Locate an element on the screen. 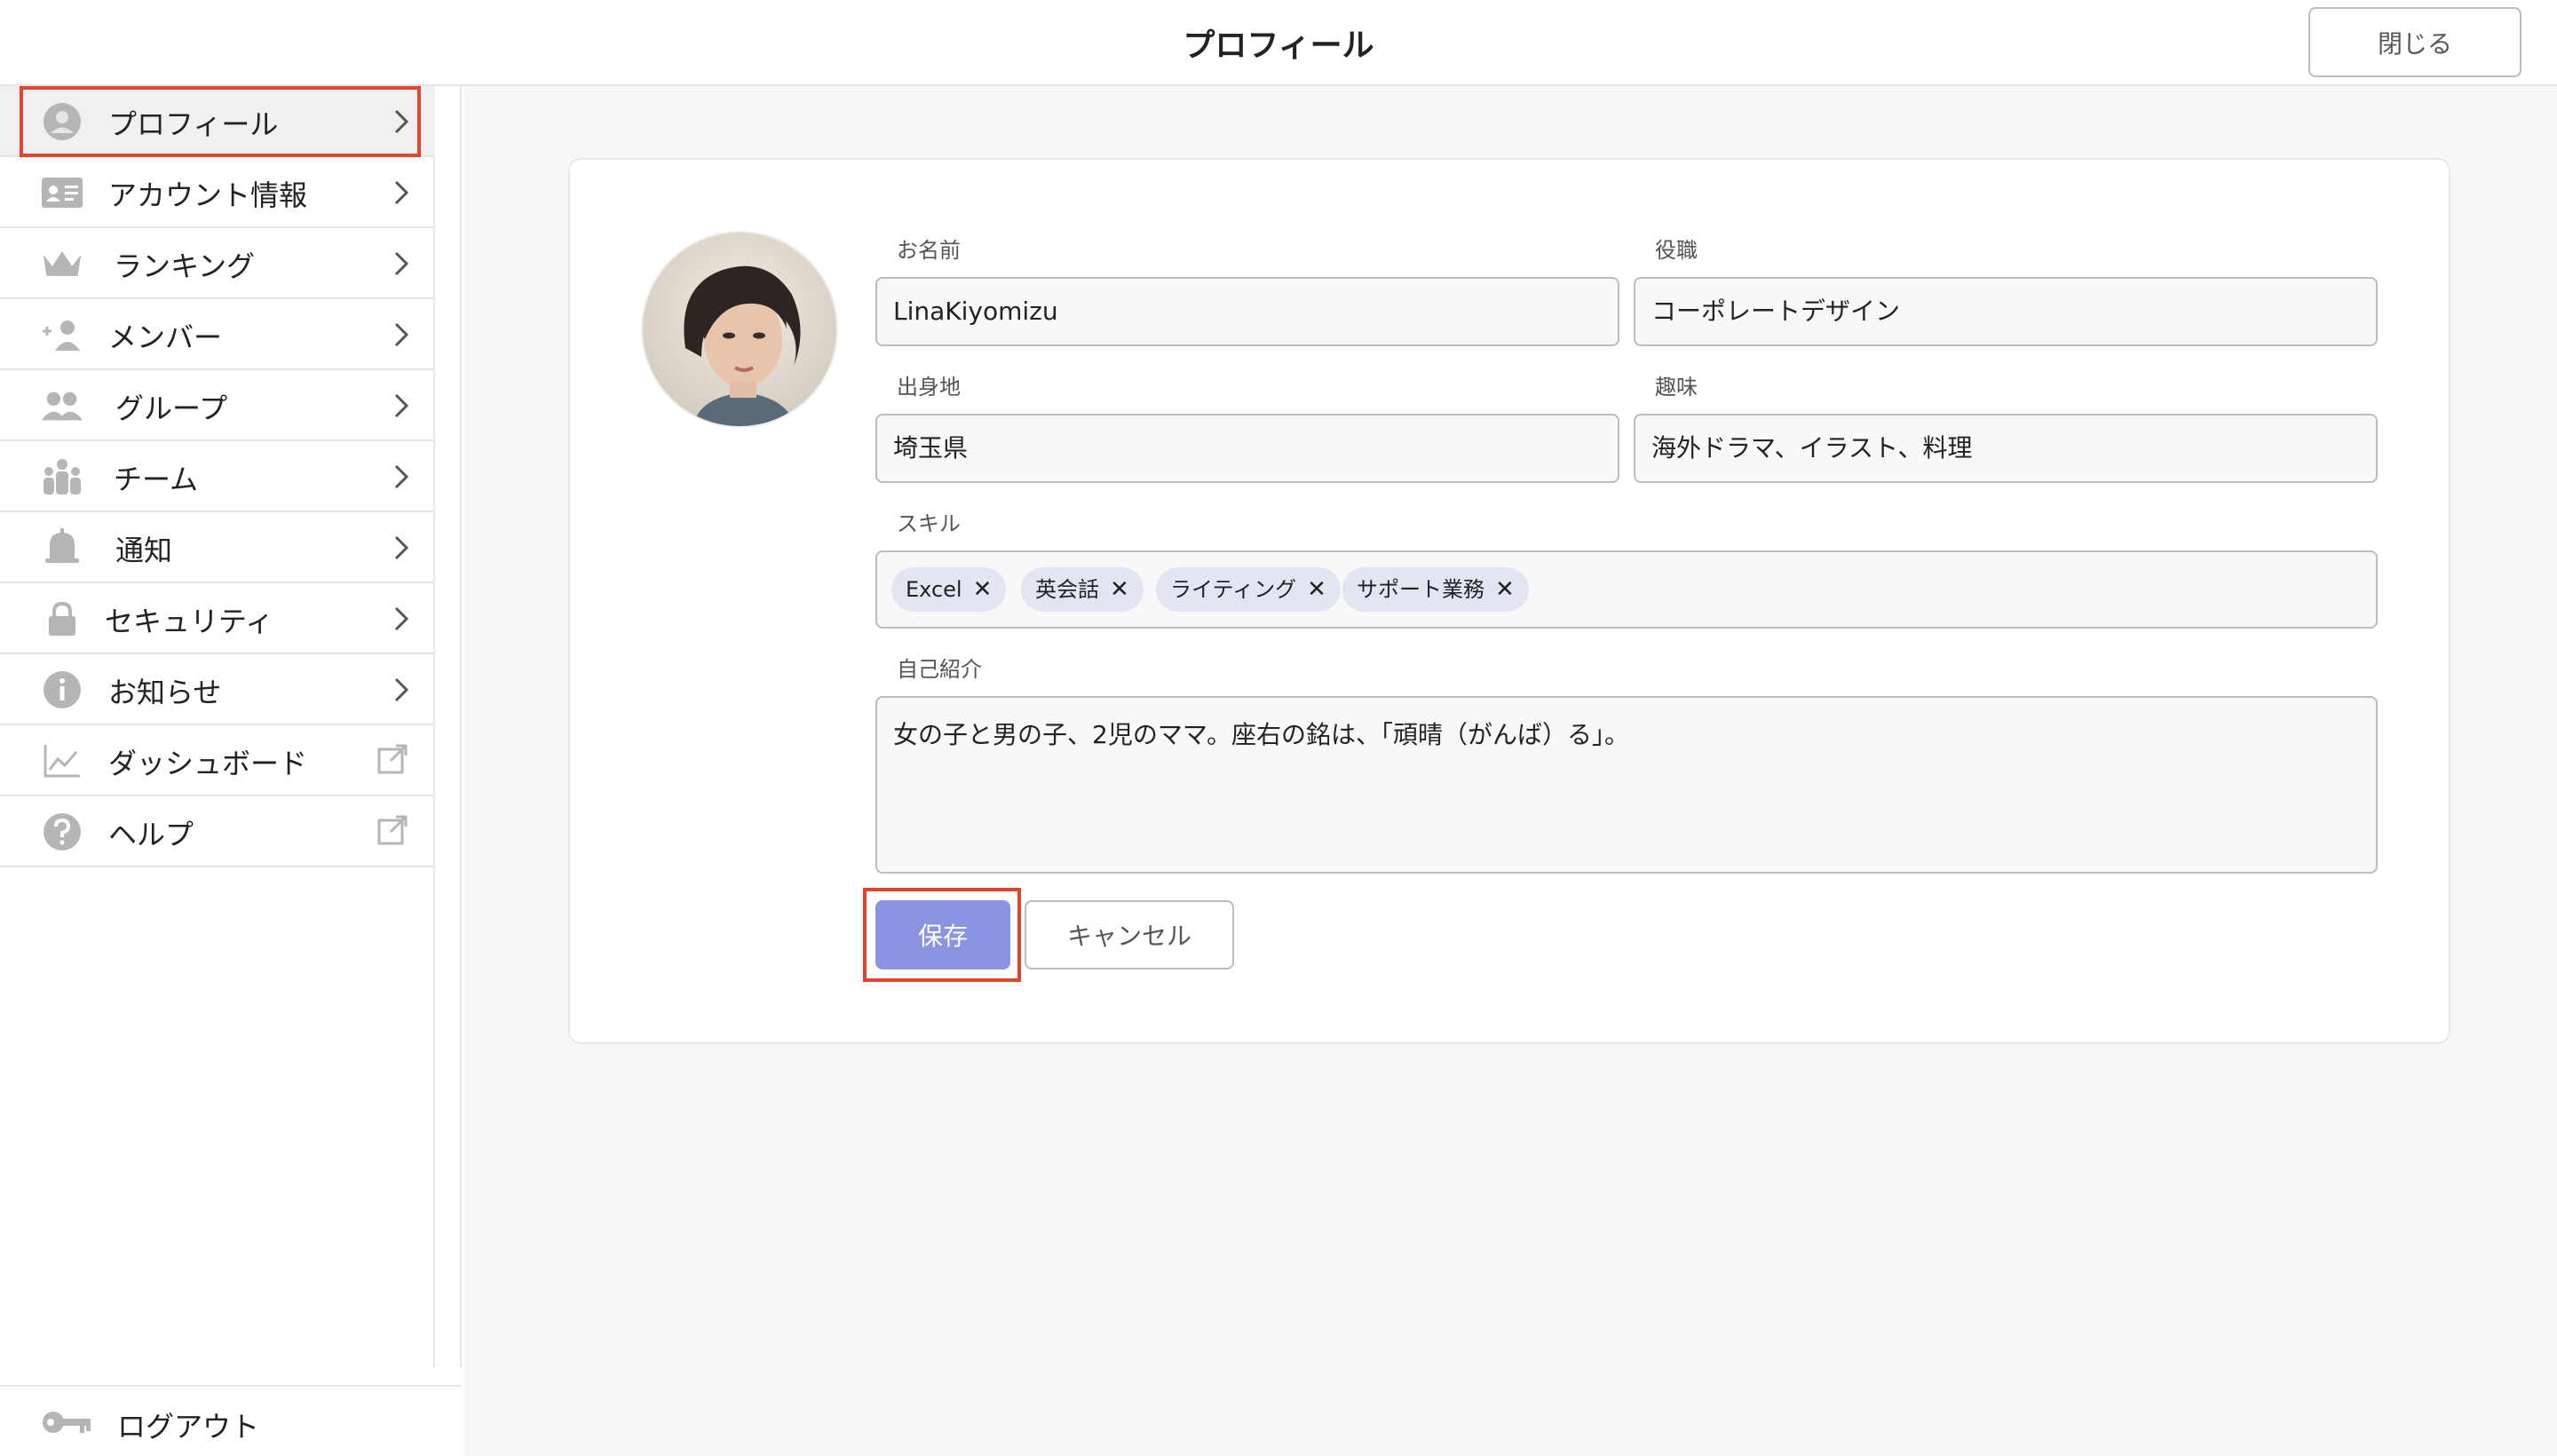  sidebar-divider is located at coordinates (448, 726).